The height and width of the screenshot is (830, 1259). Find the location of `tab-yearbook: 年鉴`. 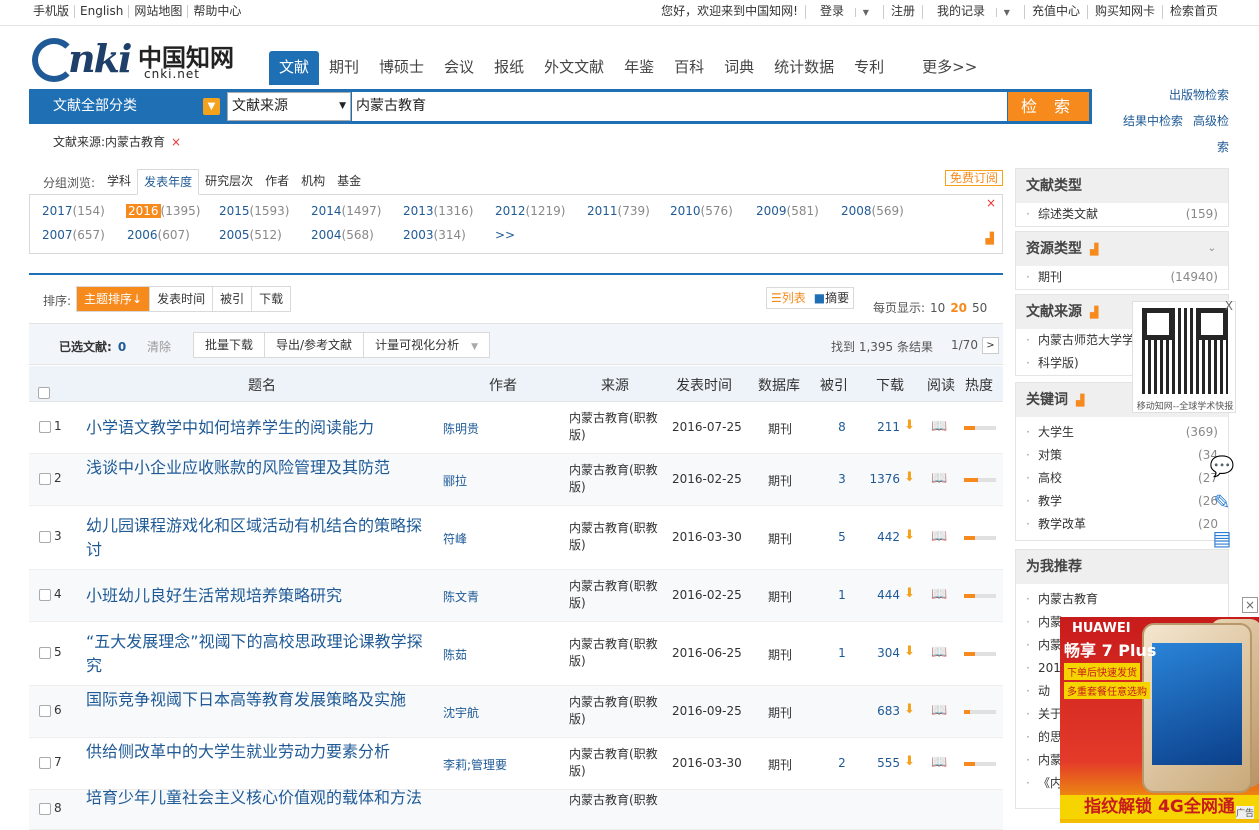

tab-yearbook: 年鉴 is located at coordinates (639, 68).